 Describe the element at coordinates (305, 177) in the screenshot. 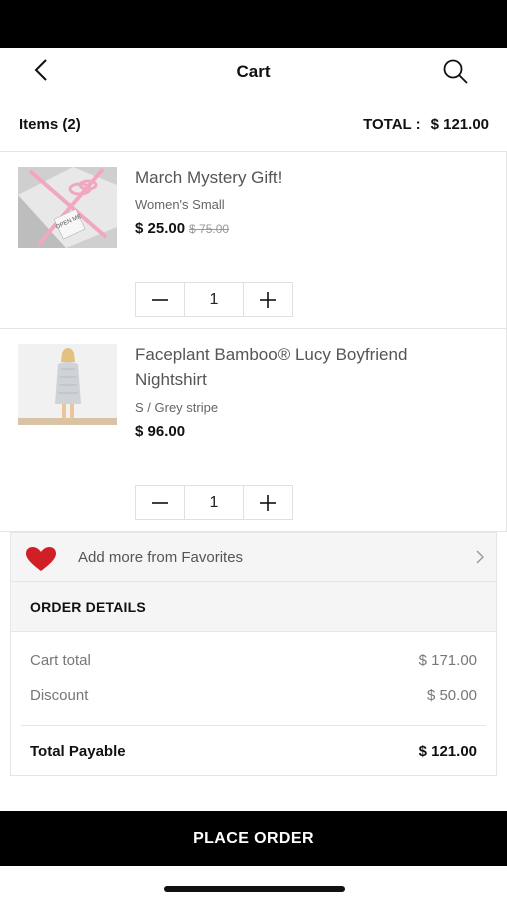

I see `product-name: March Mystery Gift!` at that location.